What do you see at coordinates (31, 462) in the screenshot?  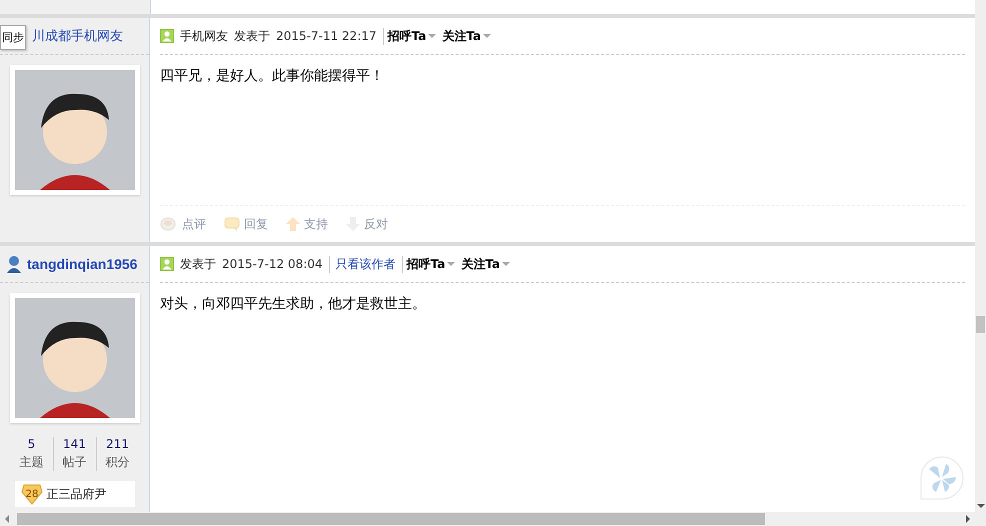 I see `stat-label: 主题` at bounding box center [31, 462].